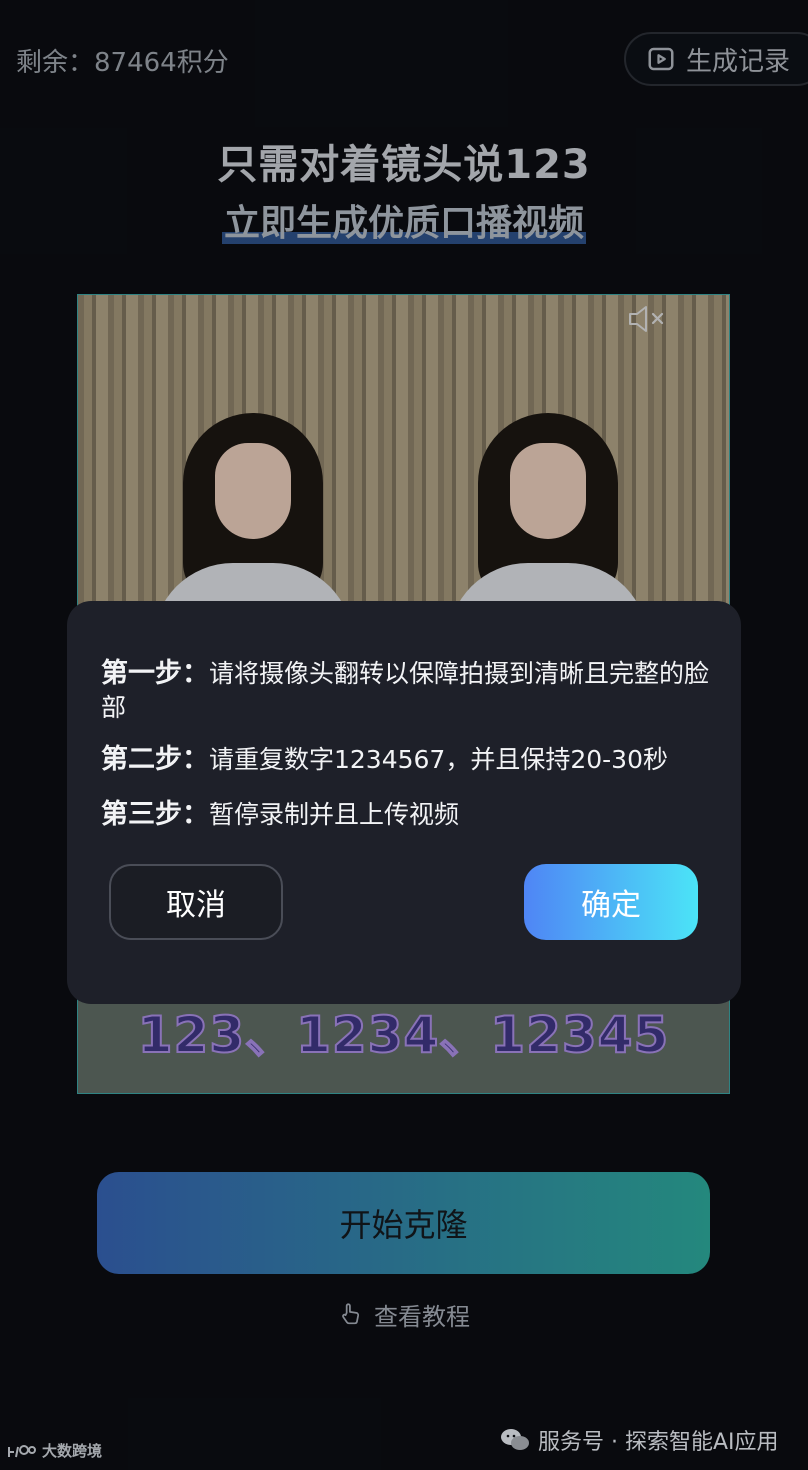 This screenshot has height=1470, width=808. Describe the element at coordinates (658, 1442) in the screenshot. I see `watermark-right-text: 服务号 · 探索智能AI应用` at that location.